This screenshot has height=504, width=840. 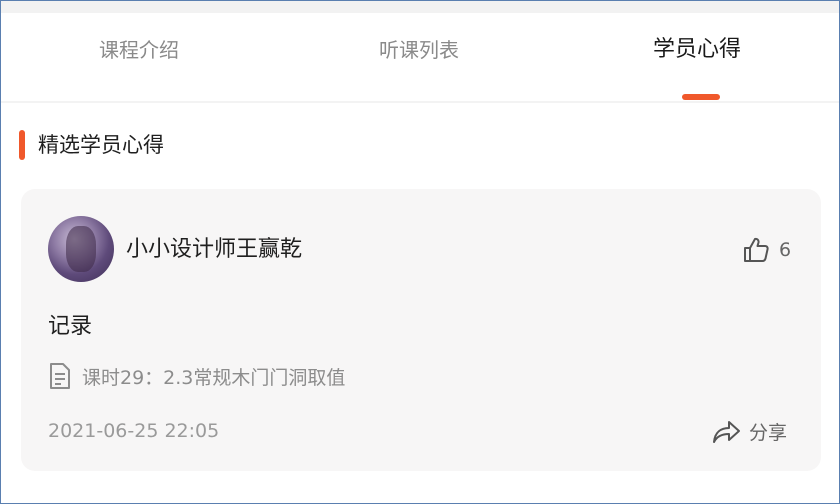 What do you see at coordinates (756, 249) in the screenshot?
I see `thumbs-up-icon` at bounding box center [756, 249].